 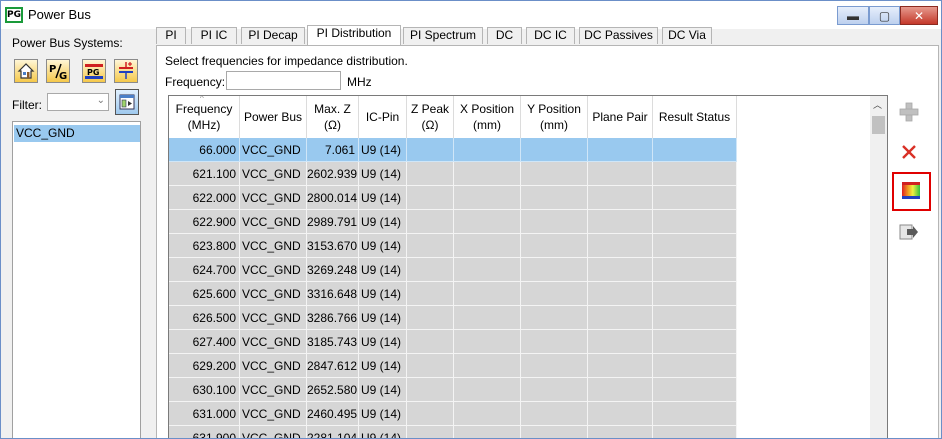 I want to click on table-row: 66.000 VCC_GND 7.061 U9 (14), so click(x=453, y=150).